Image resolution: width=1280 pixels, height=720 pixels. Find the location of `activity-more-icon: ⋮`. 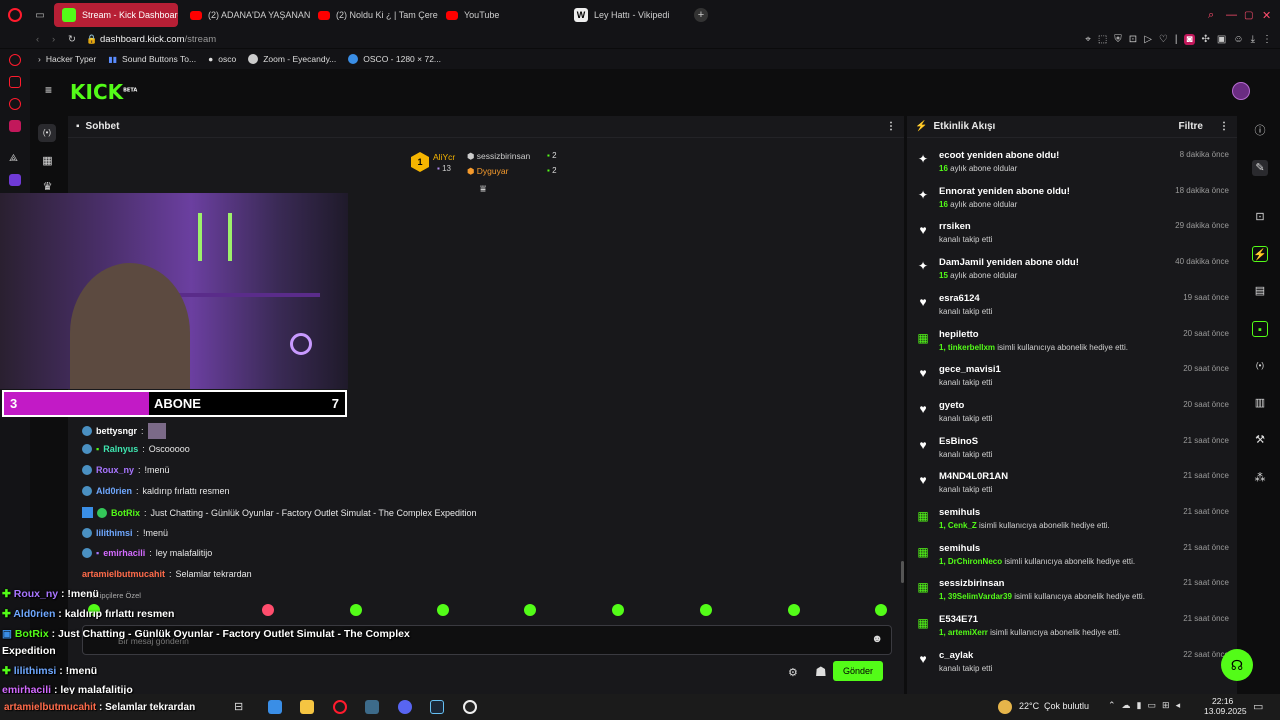

activity-more-icon: ⋮ is located at coordinates (1224, 126).